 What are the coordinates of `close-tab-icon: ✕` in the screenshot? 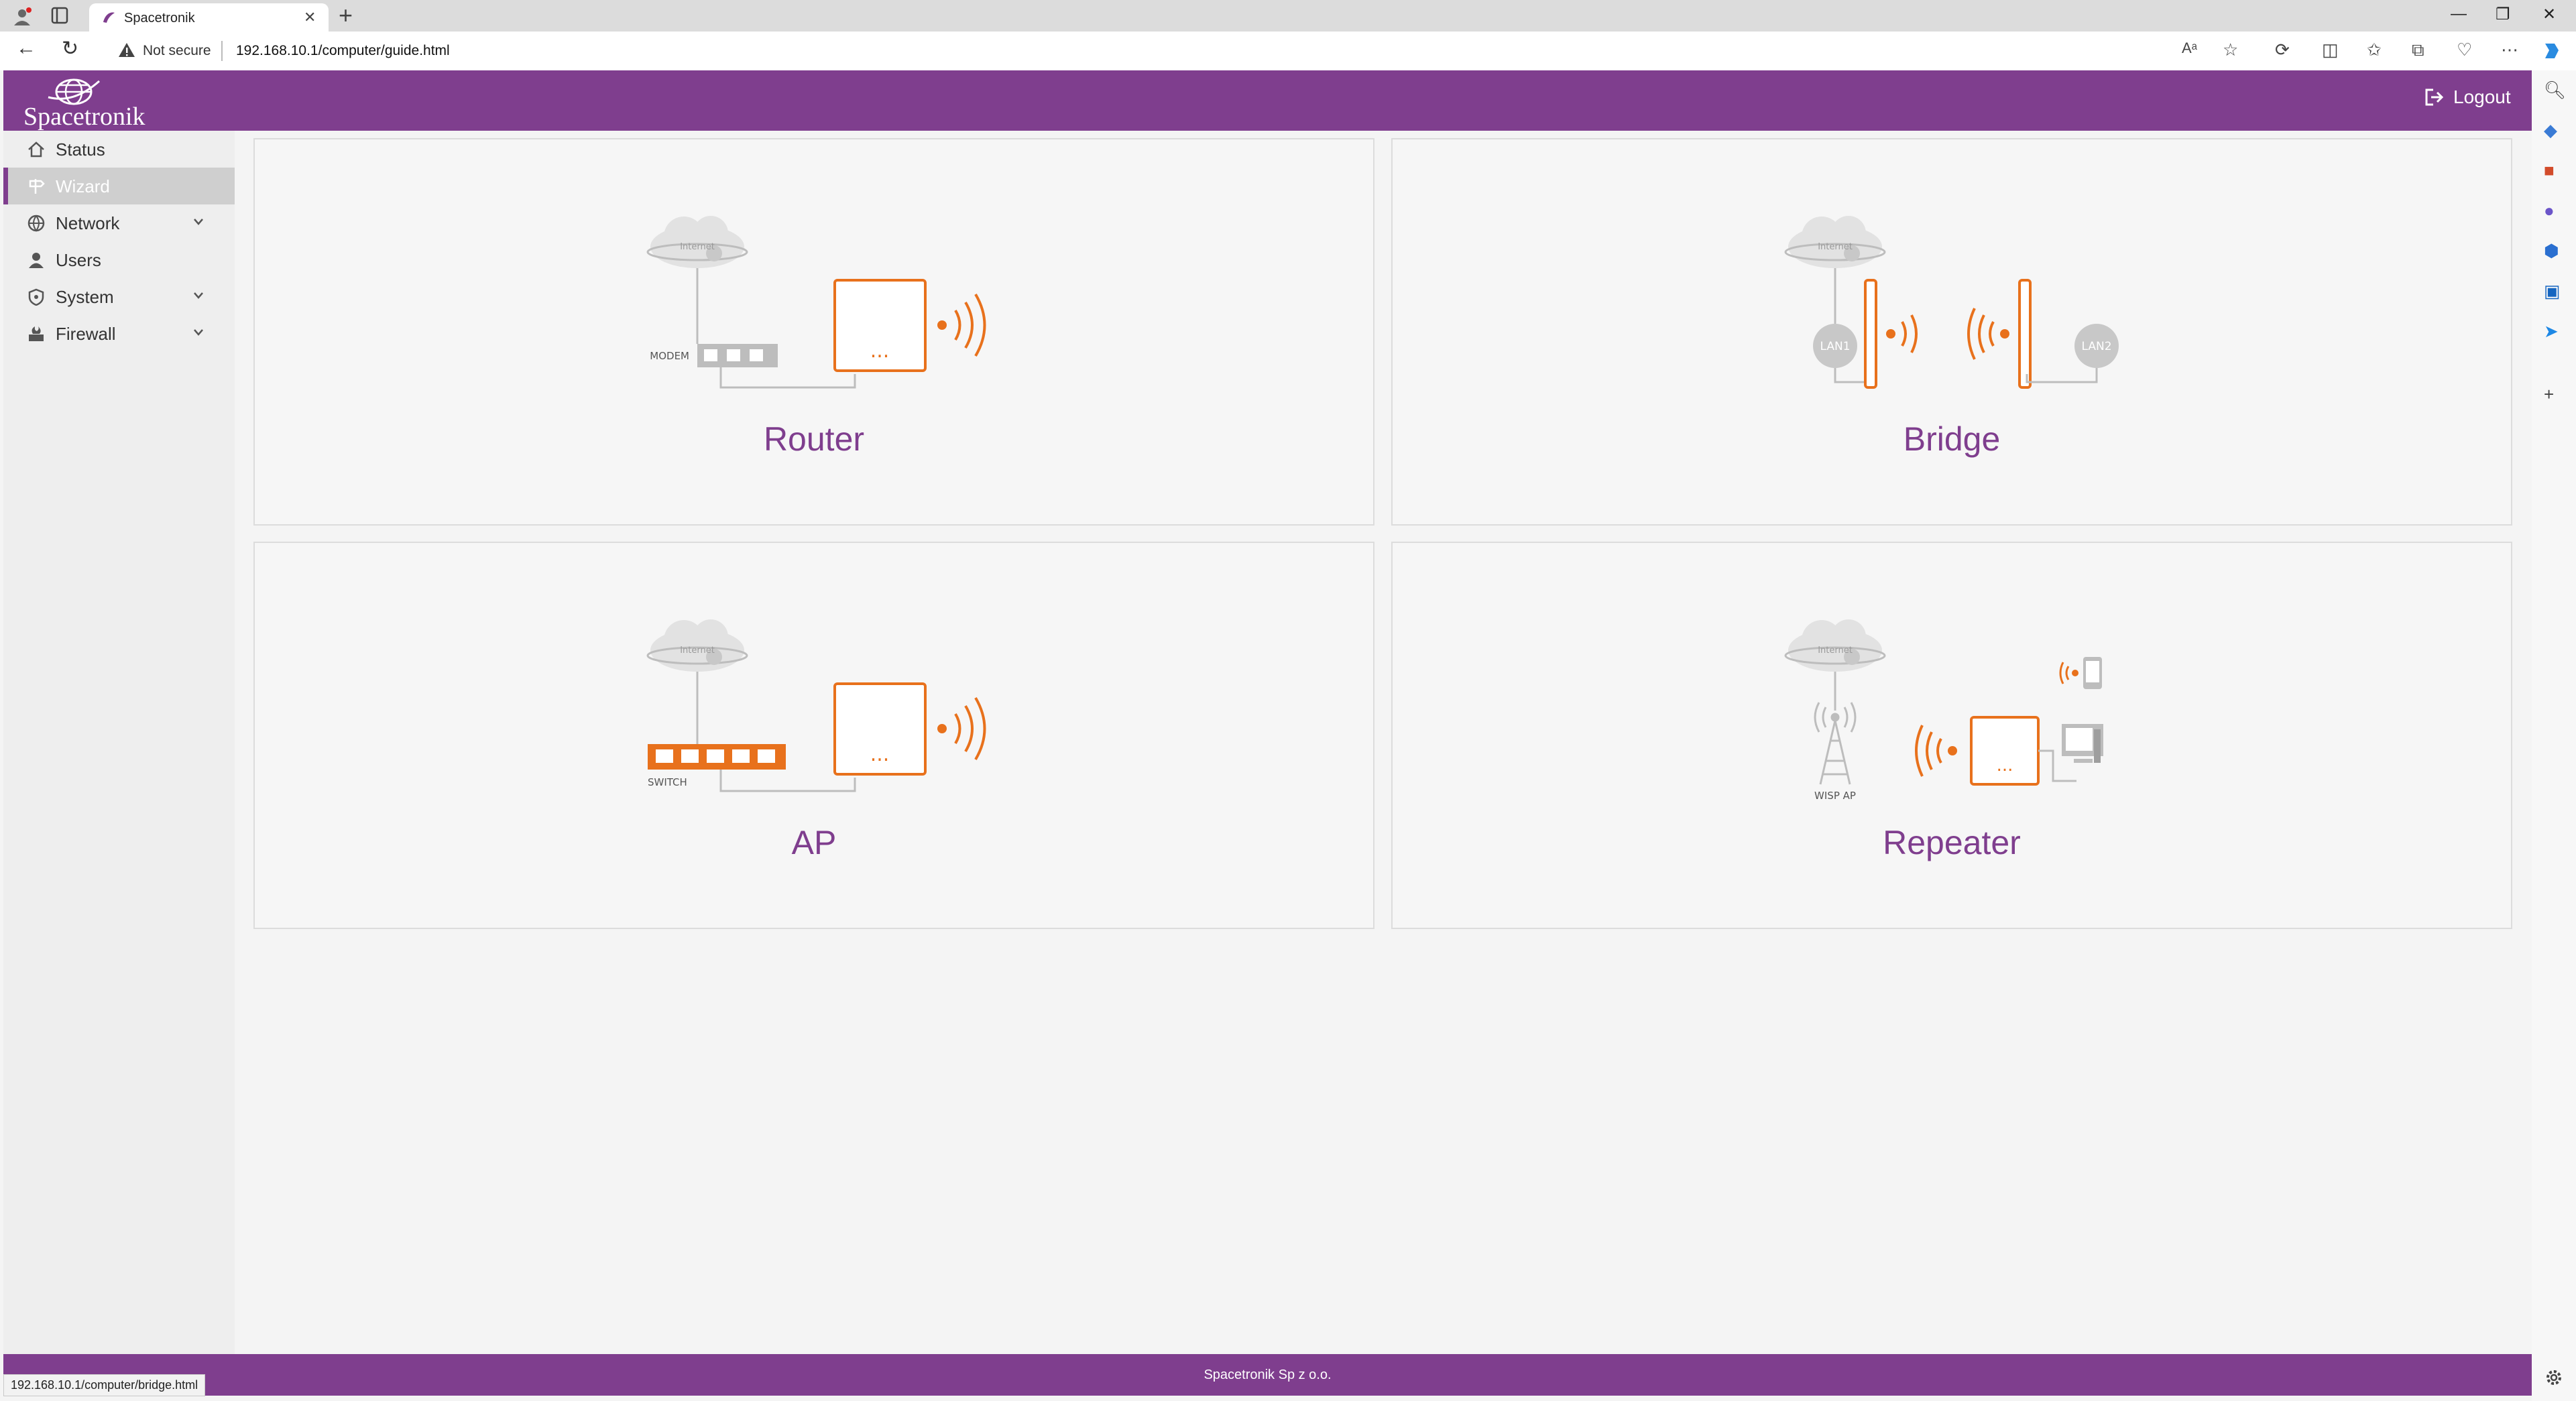 It's located at (310, 17).